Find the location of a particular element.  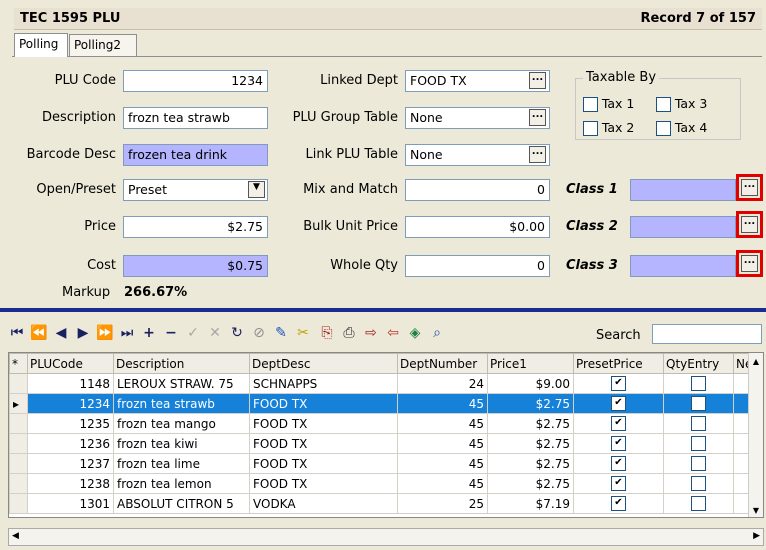

filter-icon: ⊘ is located at coordinates (259, 333).